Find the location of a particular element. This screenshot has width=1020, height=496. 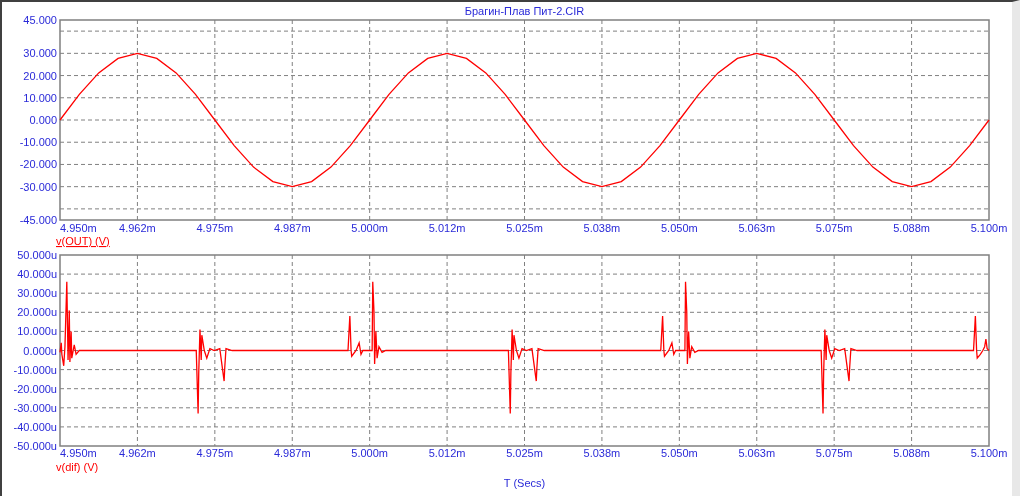

axis-tick-label: 10.000 is located at coordinates (40, 97).